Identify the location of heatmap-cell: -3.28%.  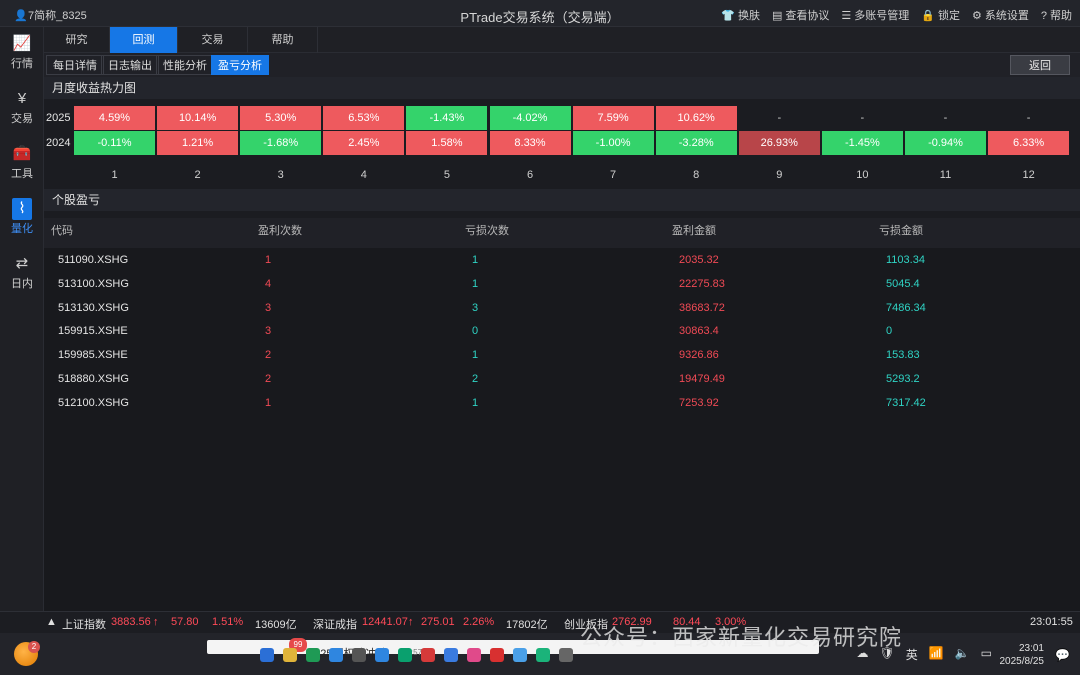
(696, 143).